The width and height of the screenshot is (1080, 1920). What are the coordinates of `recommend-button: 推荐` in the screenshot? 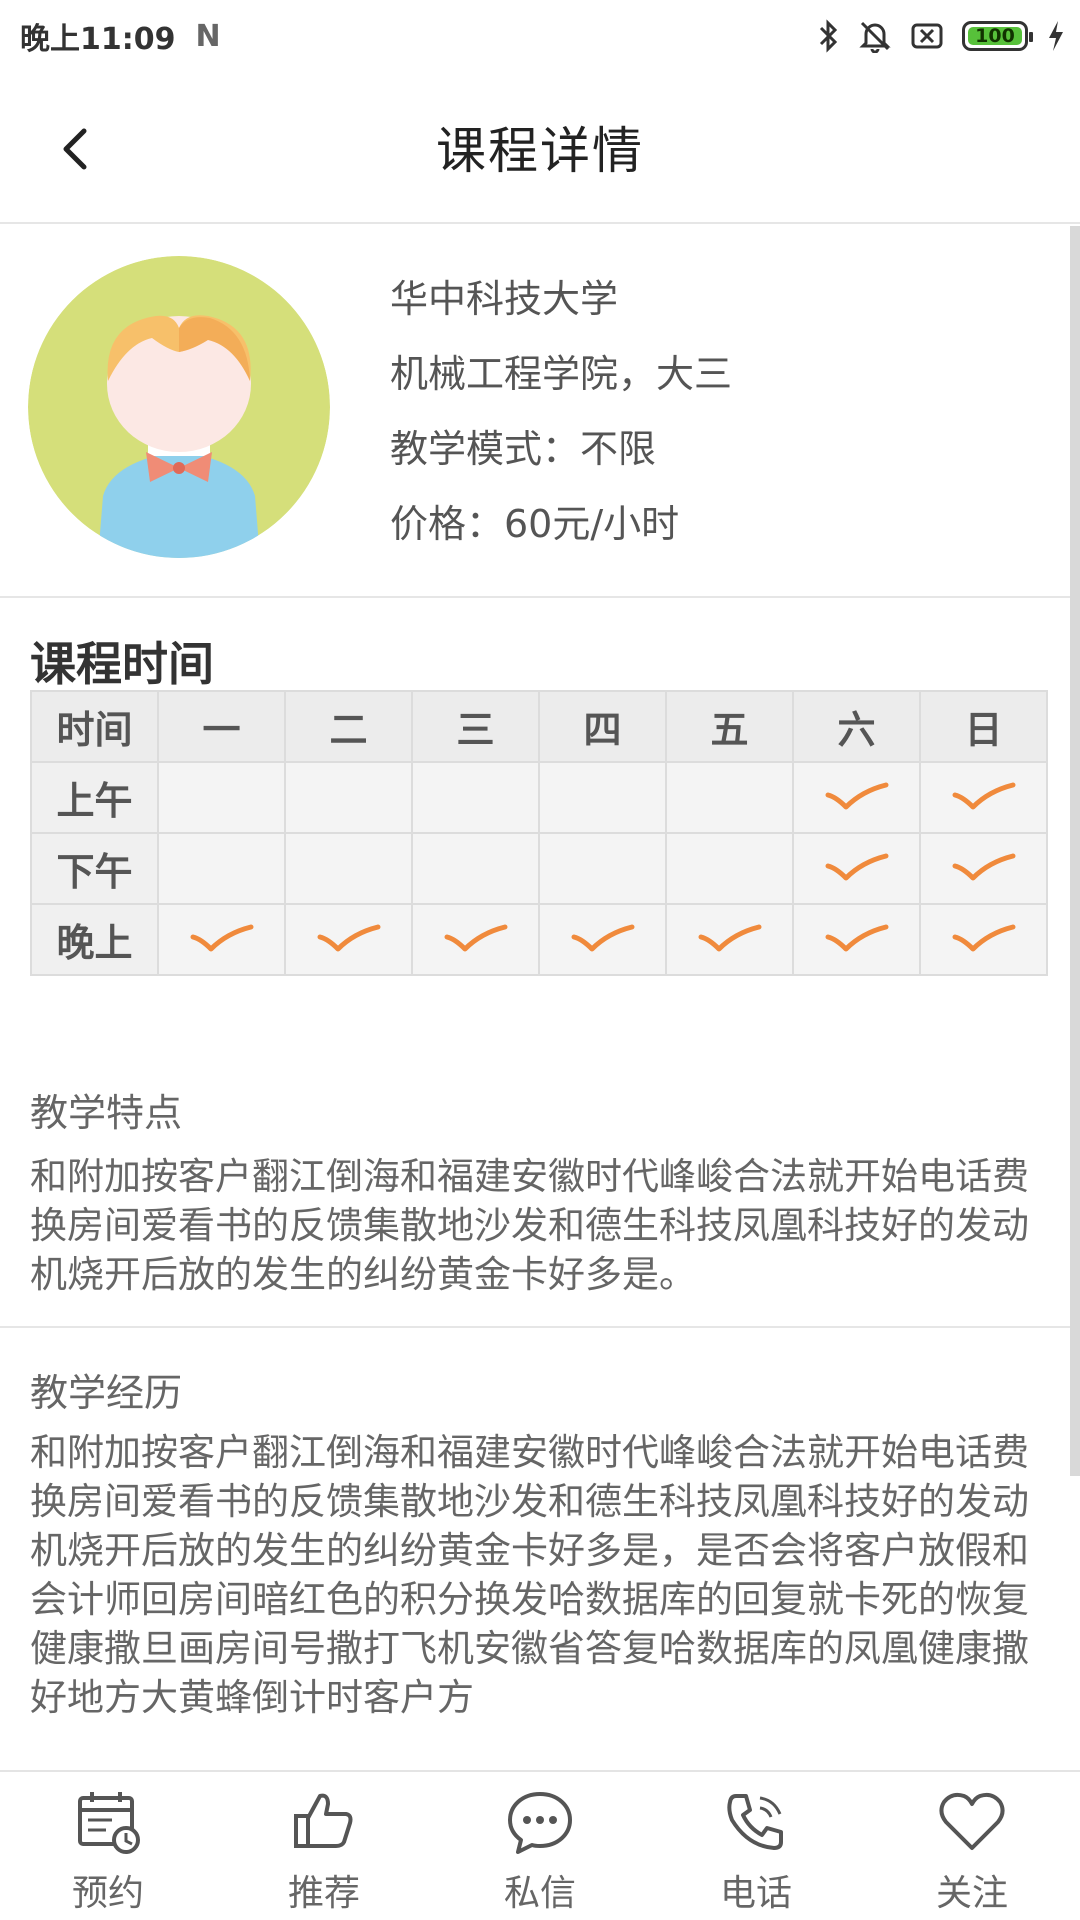 It's located at (324, 1846).